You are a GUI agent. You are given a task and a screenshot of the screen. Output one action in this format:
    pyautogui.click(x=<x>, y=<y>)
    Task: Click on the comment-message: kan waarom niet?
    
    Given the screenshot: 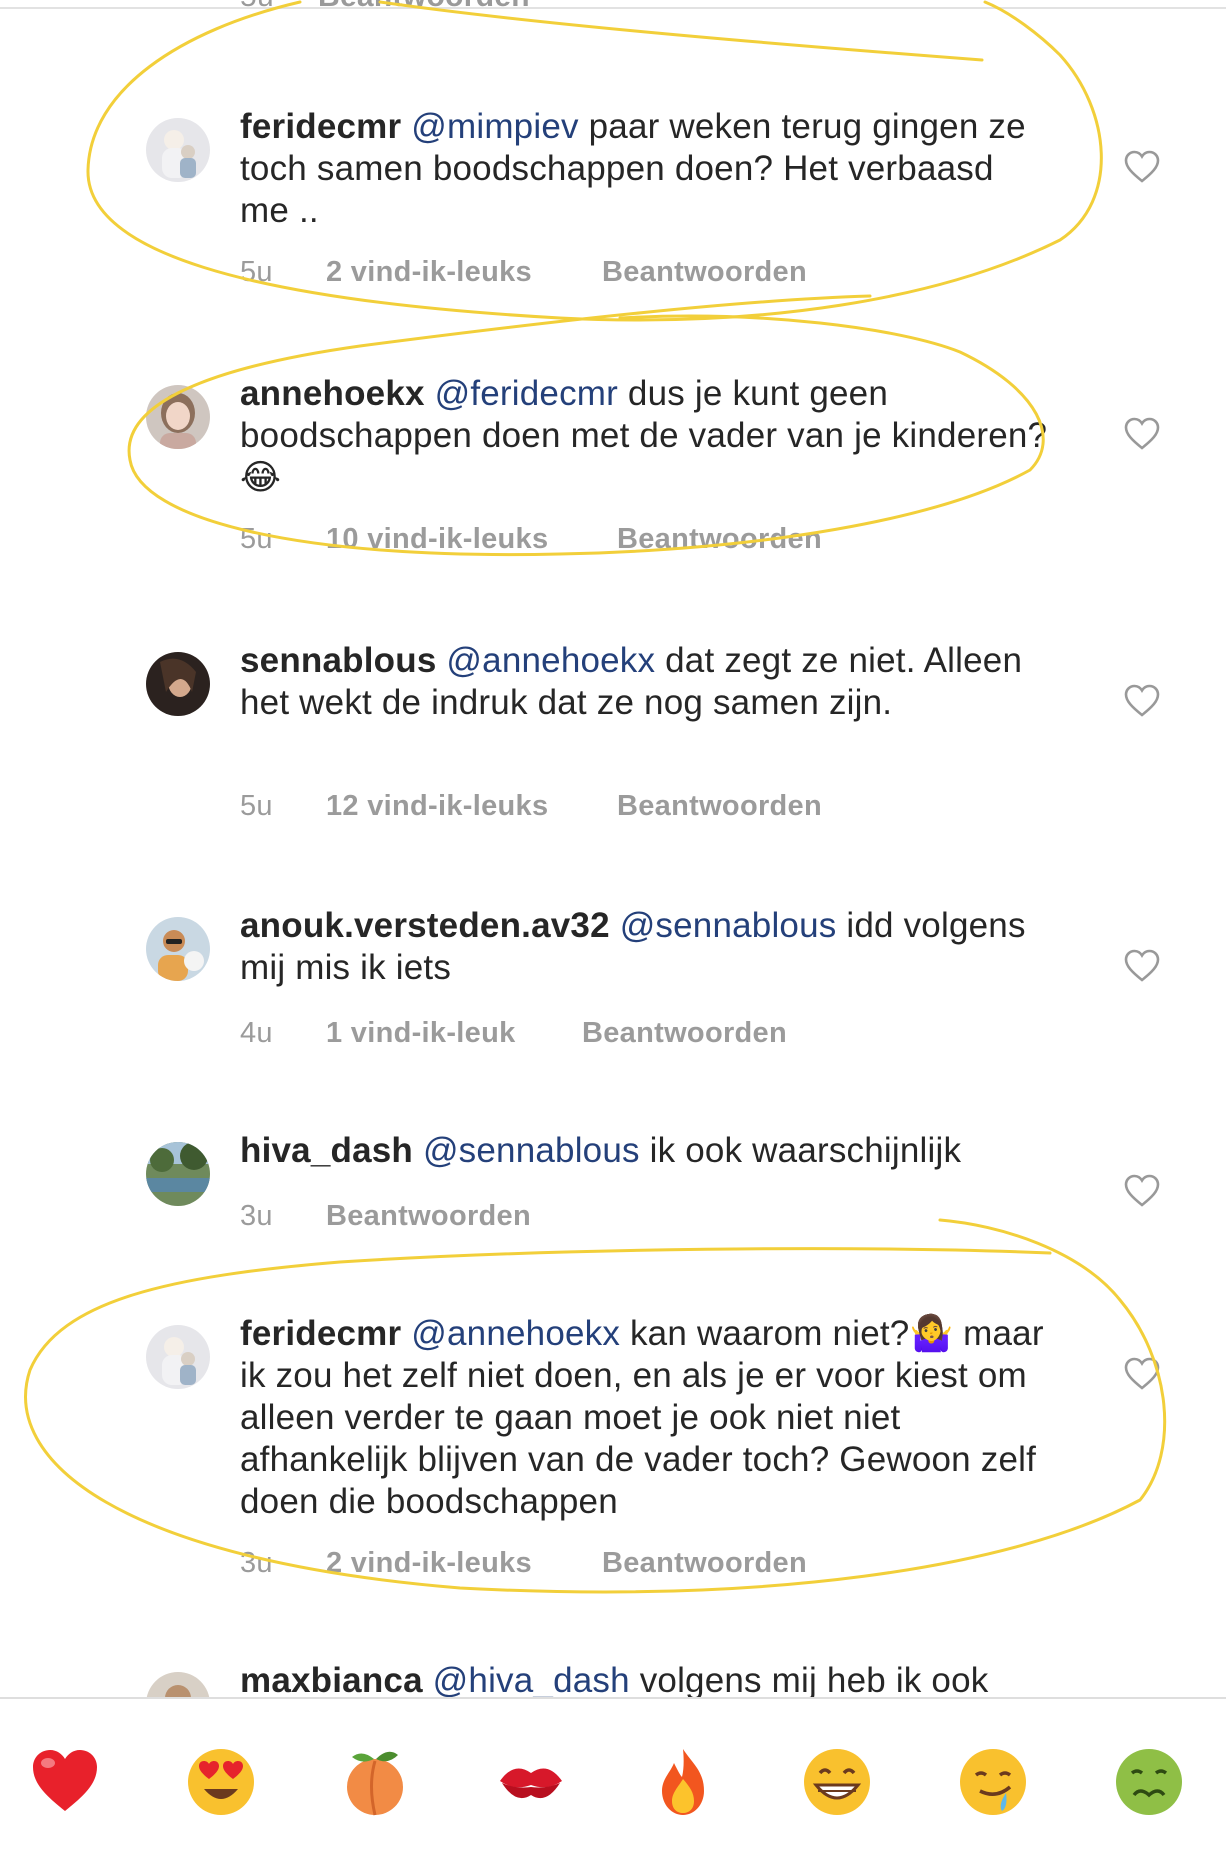 What is the action you would take?
    pyautogui.click(x=765, y=1333)
    